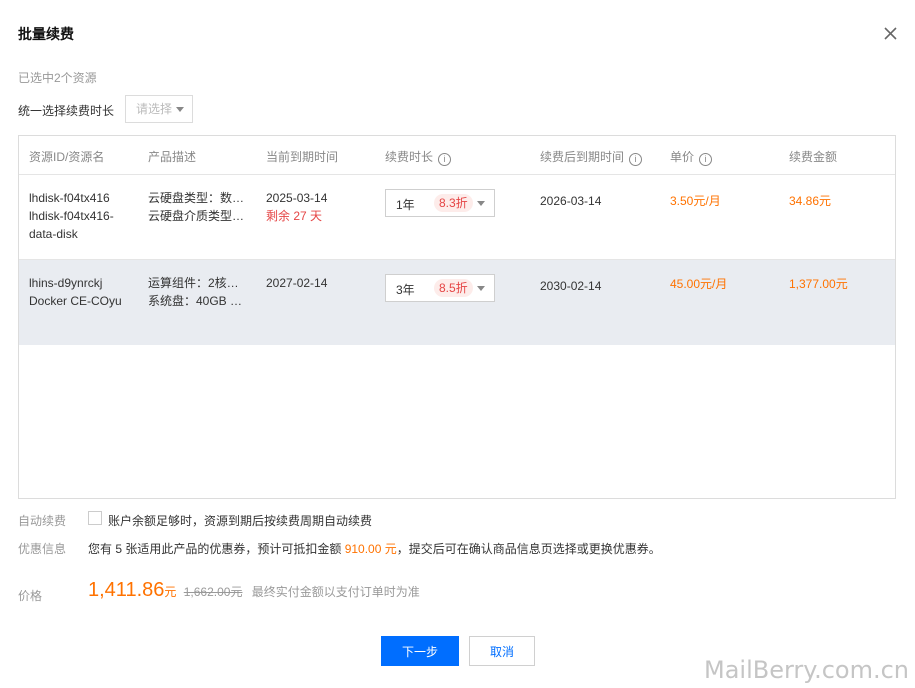 The height and width of the screenshot is (688, 915). What do you see at coordinates (296, 207) in the screenshot?
I see `current-expire: 2025-03-14 剩余 27 天` at bounding box center [296, 207].